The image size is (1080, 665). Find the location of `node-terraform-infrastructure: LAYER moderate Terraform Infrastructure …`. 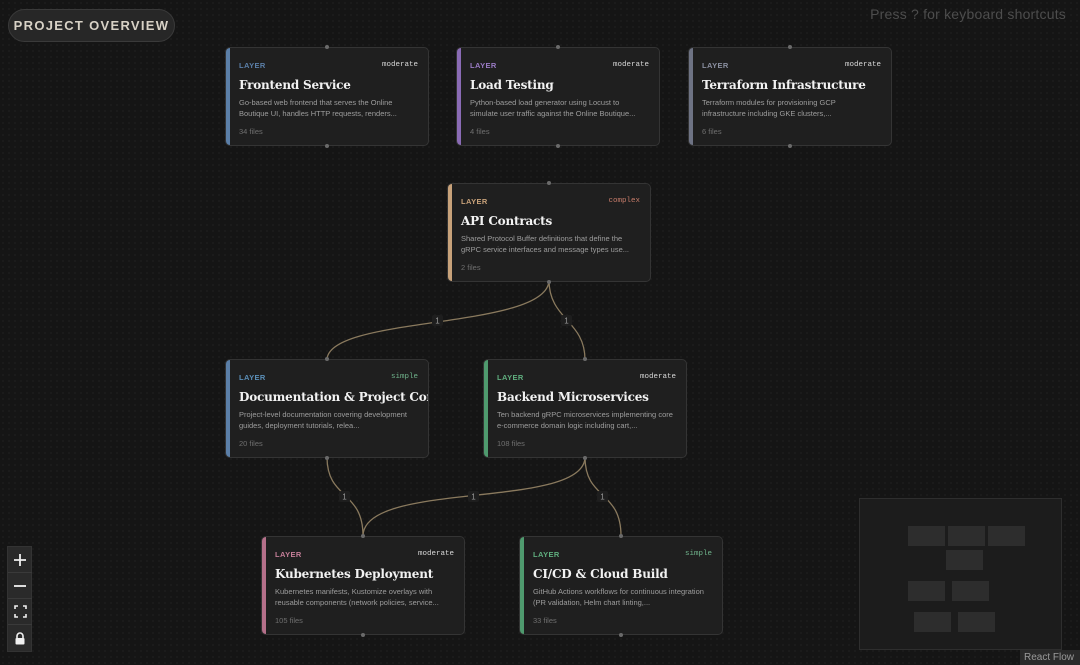

node-terraform-infrastructure: LAYER moderate Terraform Infrastructure … is located at coordinates (790, 96).